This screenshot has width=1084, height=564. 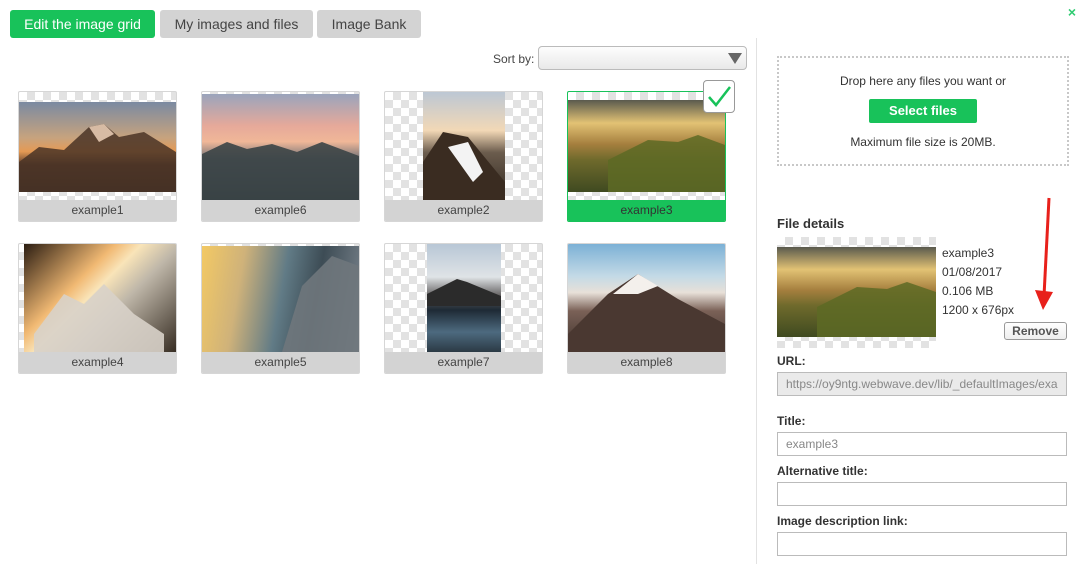 I want to click on title-label: Title:, so click(x=791, y=421).